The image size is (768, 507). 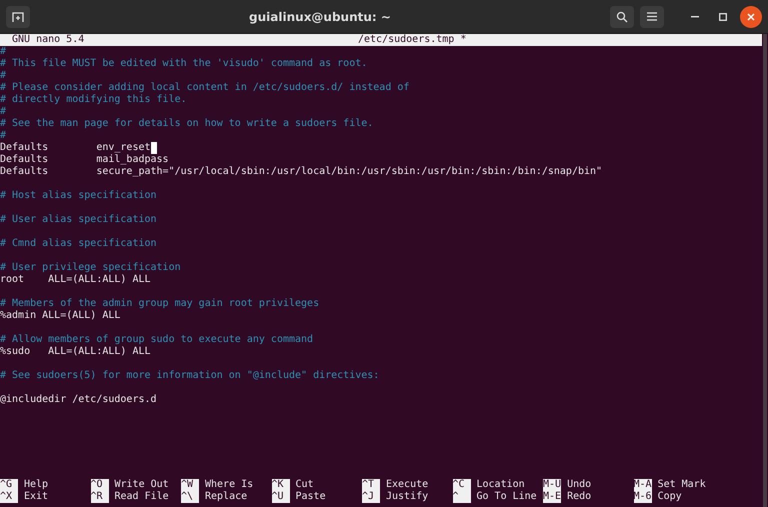 I want to click on shortcut-label: Help, so click(x=36, y=485).